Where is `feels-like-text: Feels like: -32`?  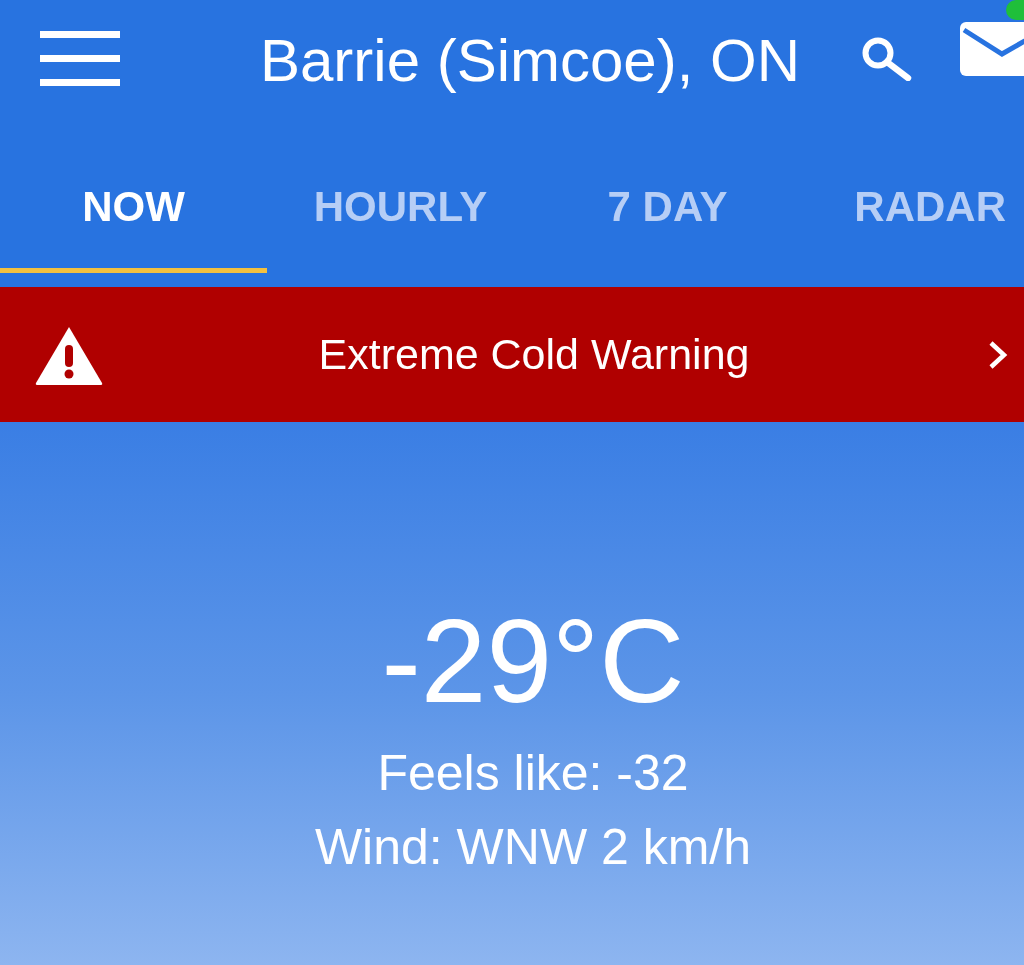 feels-like-text: Feels like: -32 is located at coordinates (533, 773).